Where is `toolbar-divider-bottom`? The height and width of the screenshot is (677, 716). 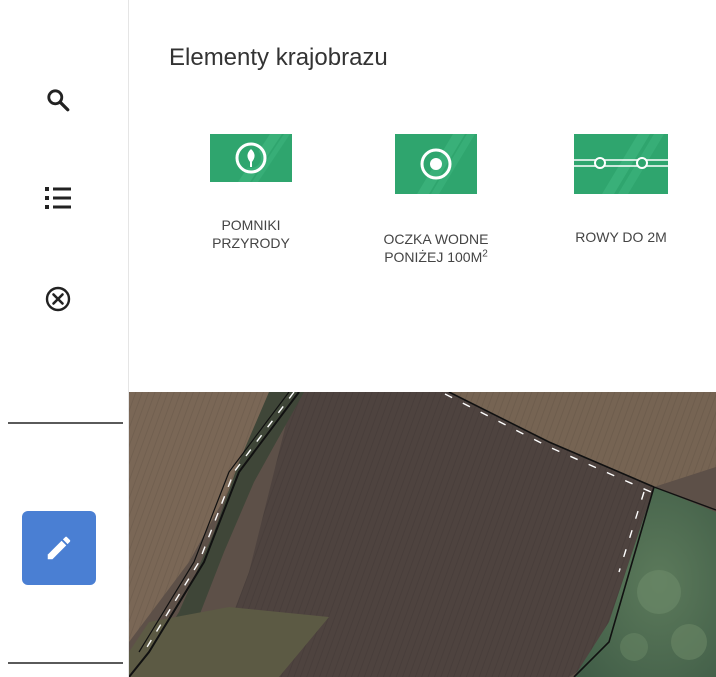
toolbar-divider-bottom is located at coordinates (65, 663).